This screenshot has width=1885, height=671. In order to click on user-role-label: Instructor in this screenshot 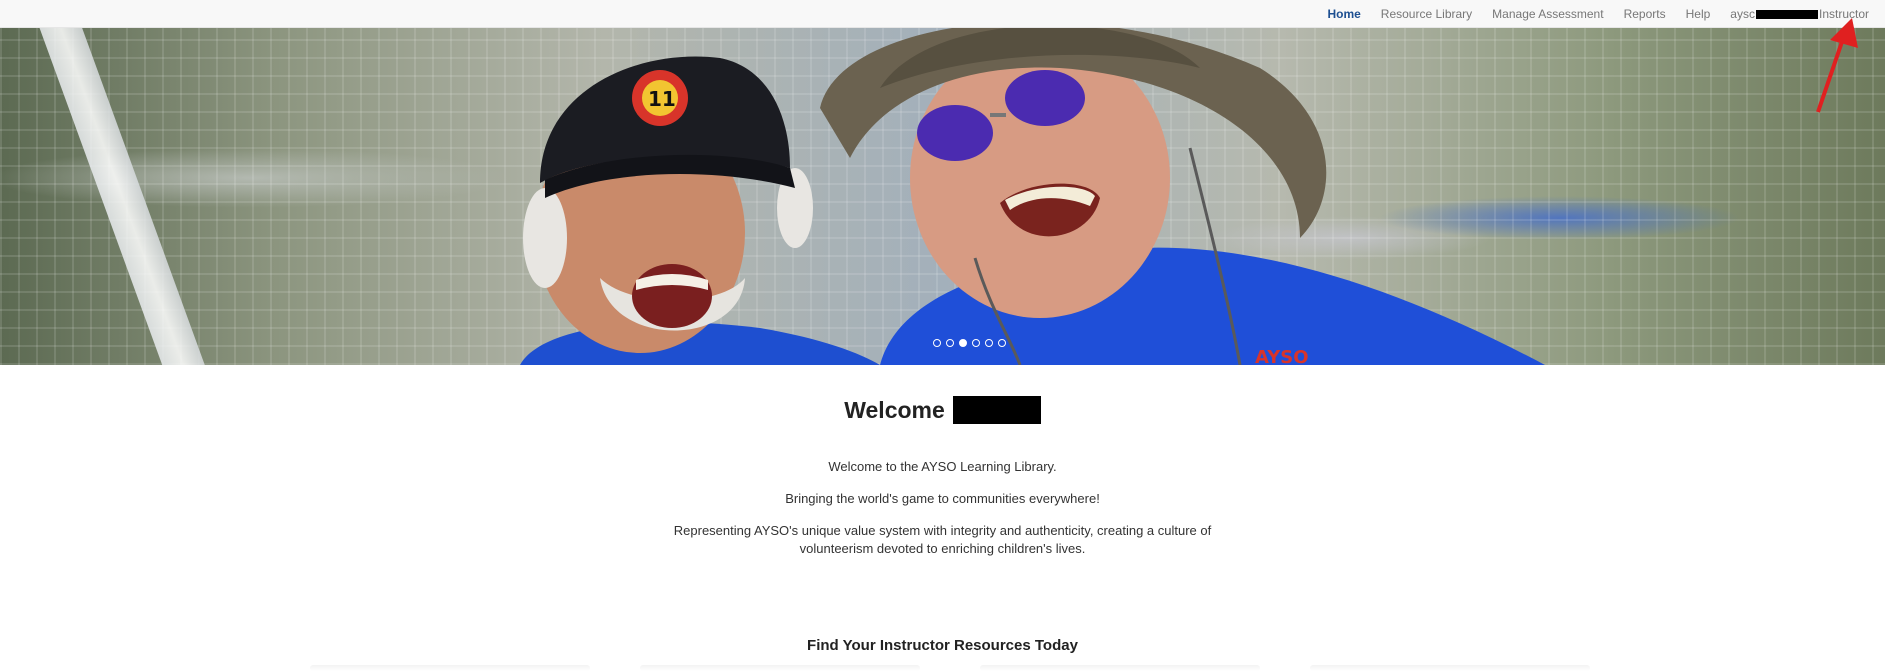, I will do `click(1843, 14)`.